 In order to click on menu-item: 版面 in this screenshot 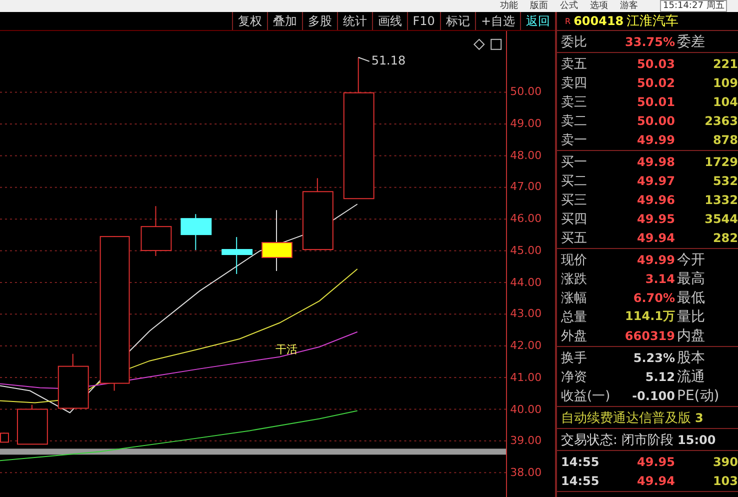, I will do `click(539, 6)`.